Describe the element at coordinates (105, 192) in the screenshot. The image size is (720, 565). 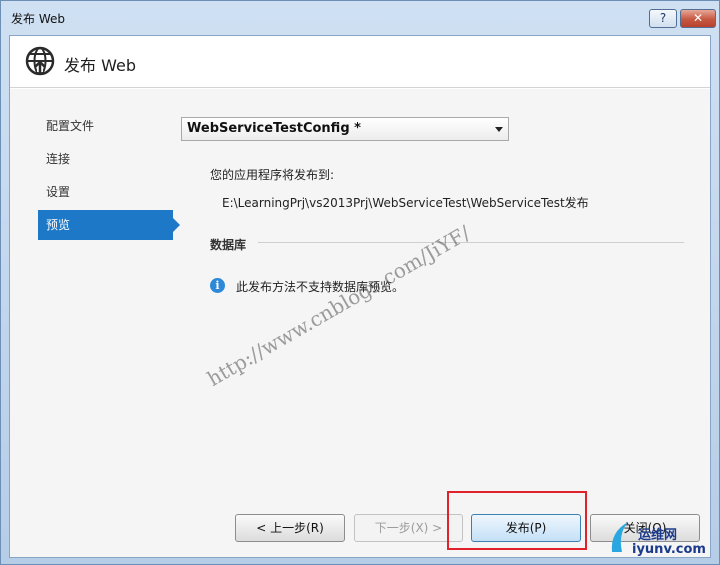
I see `nav-item-settings: 设置` at that location.